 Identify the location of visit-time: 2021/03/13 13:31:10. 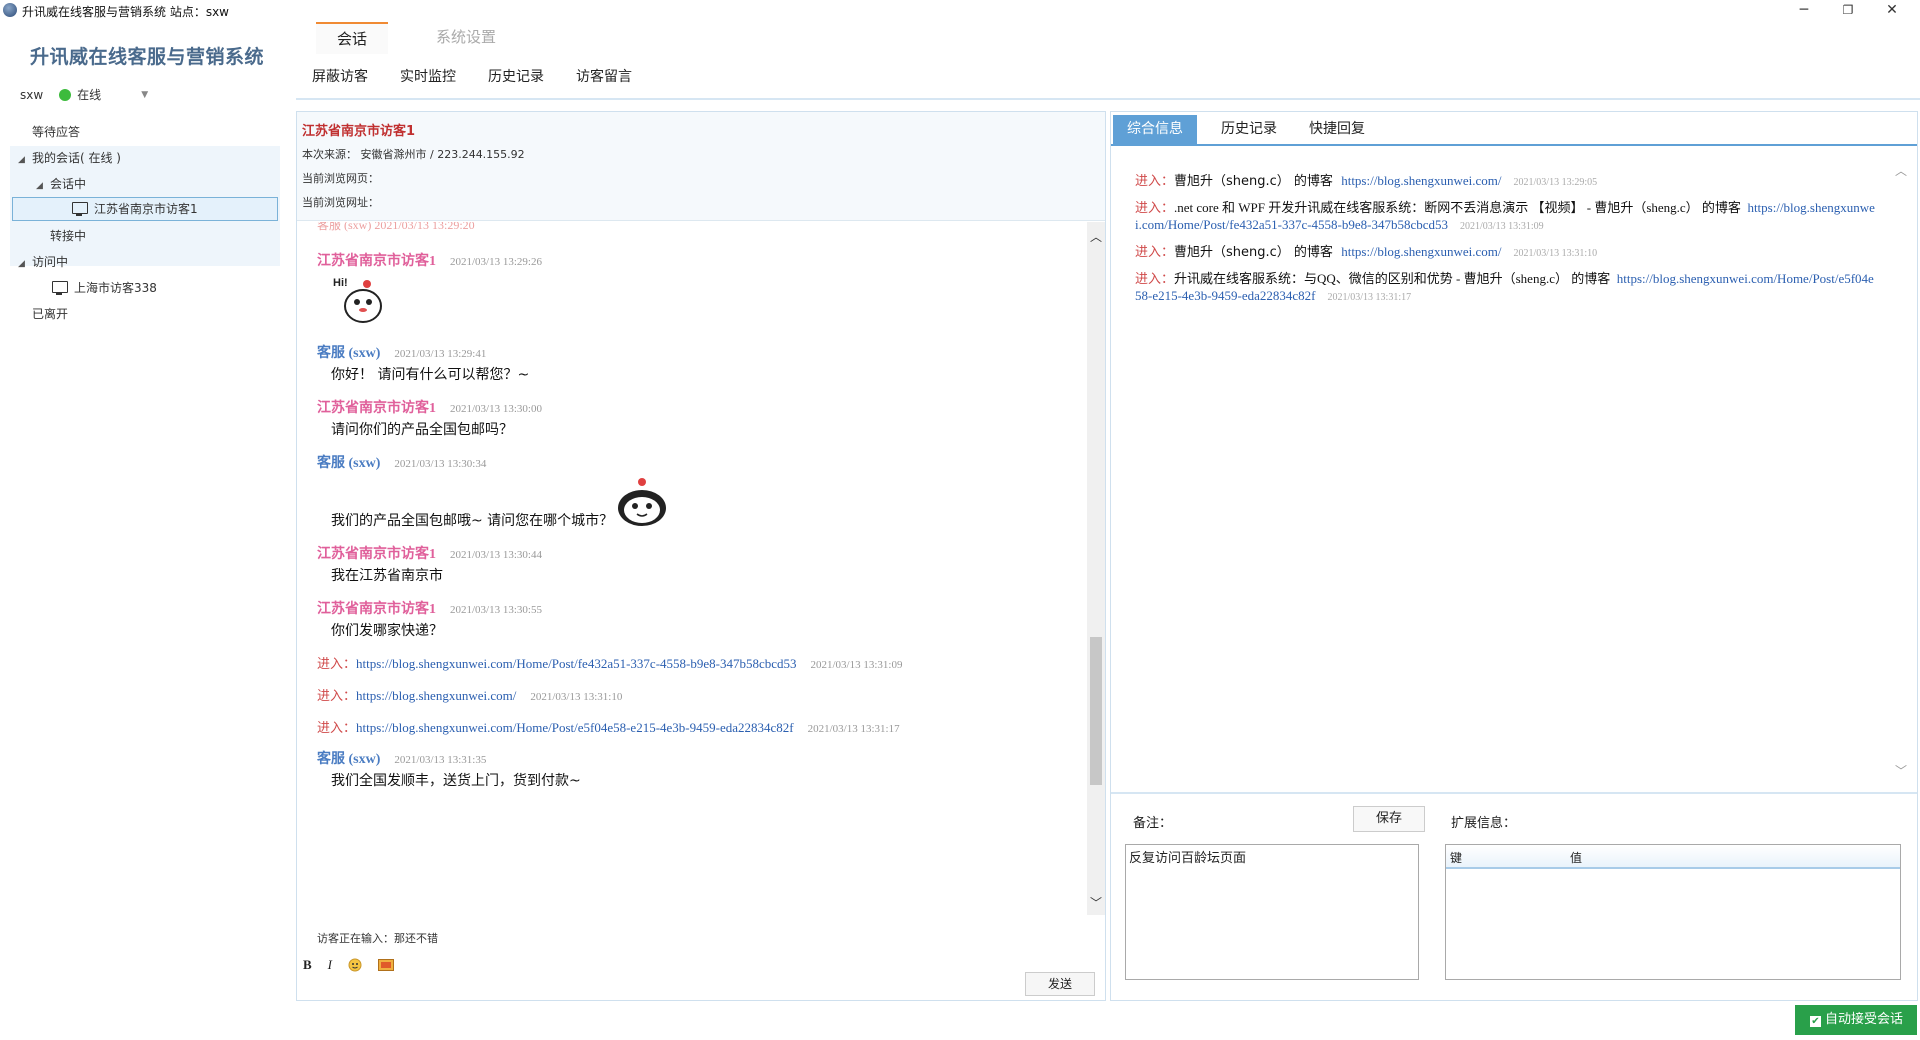
(1555, 253).